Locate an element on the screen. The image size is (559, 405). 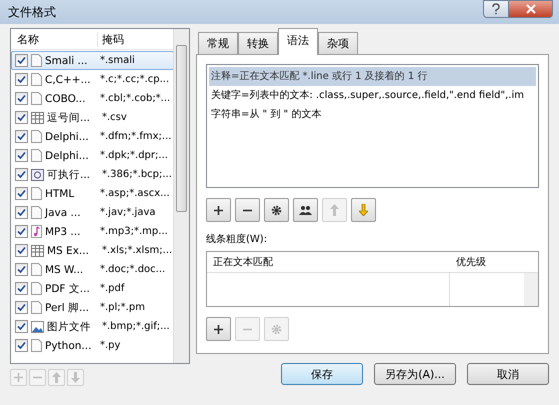
image-icon is located at coordinates (37, 326).